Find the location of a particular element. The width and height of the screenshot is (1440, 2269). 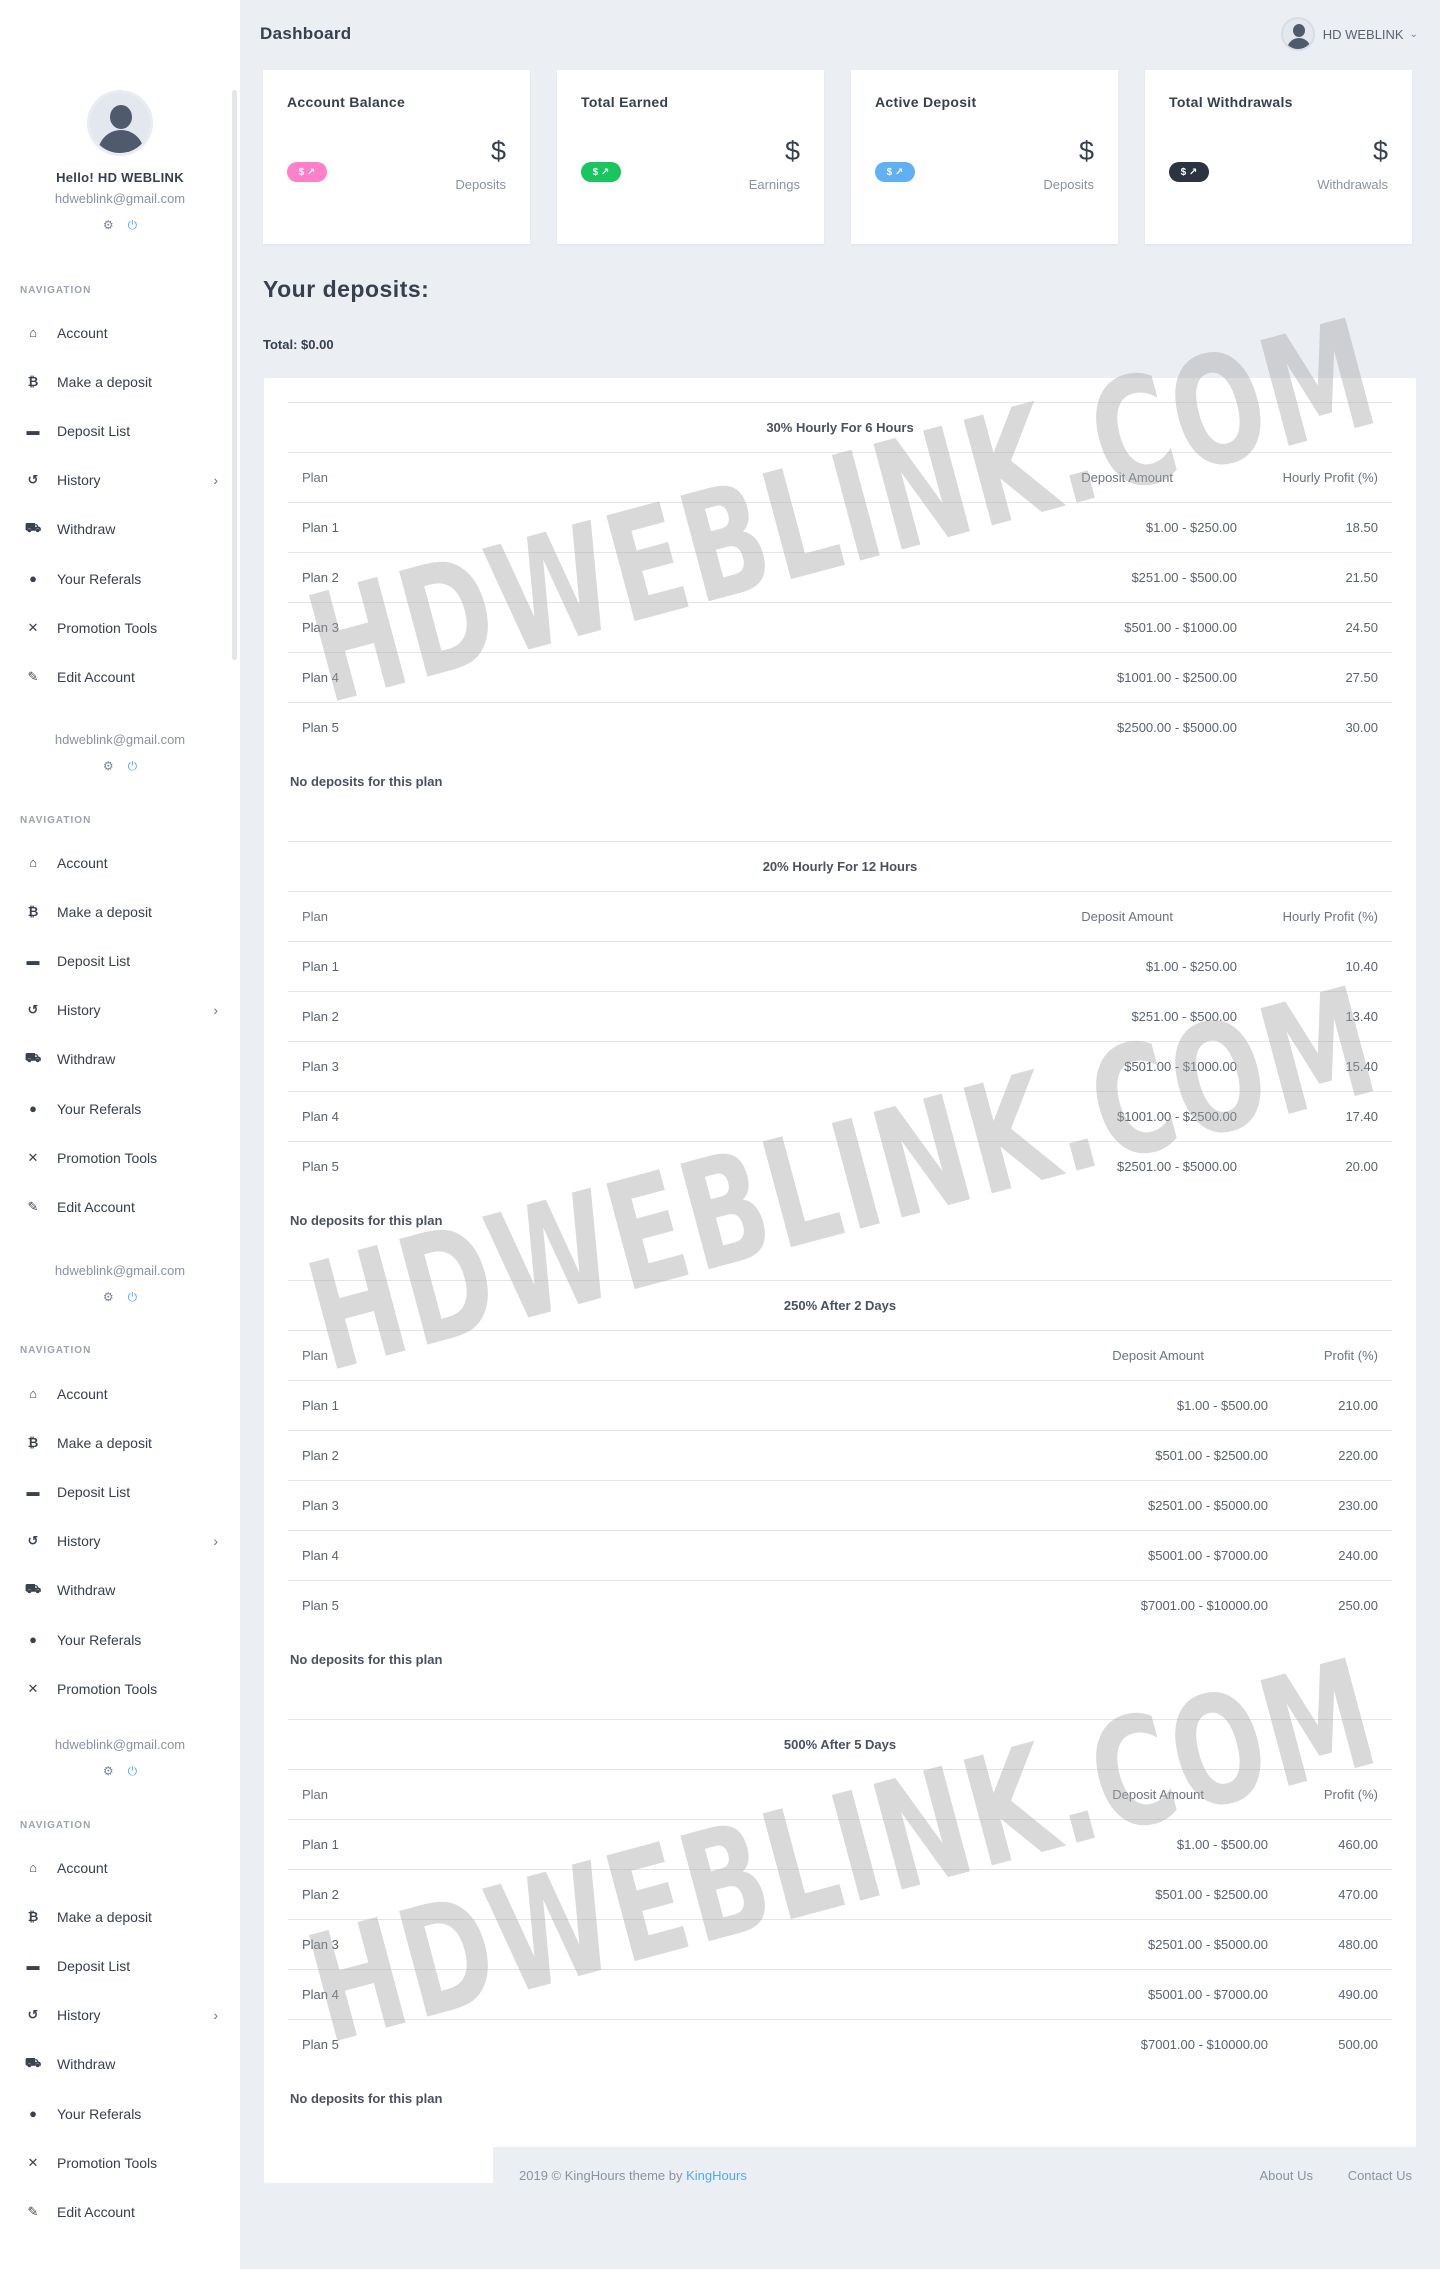

stat-subtitle: Earnings is located at coordinates (774, 184).